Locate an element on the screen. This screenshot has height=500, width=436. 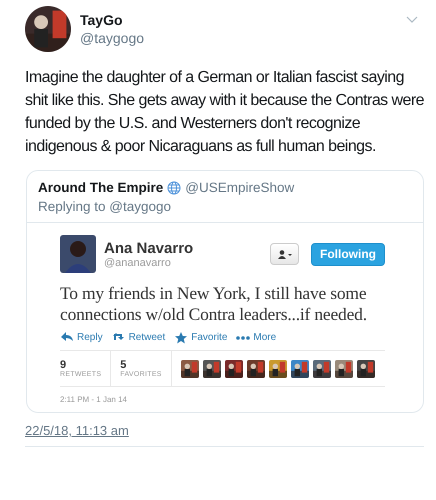
author-handle: @taygogo is located at coordinates (238, 38).